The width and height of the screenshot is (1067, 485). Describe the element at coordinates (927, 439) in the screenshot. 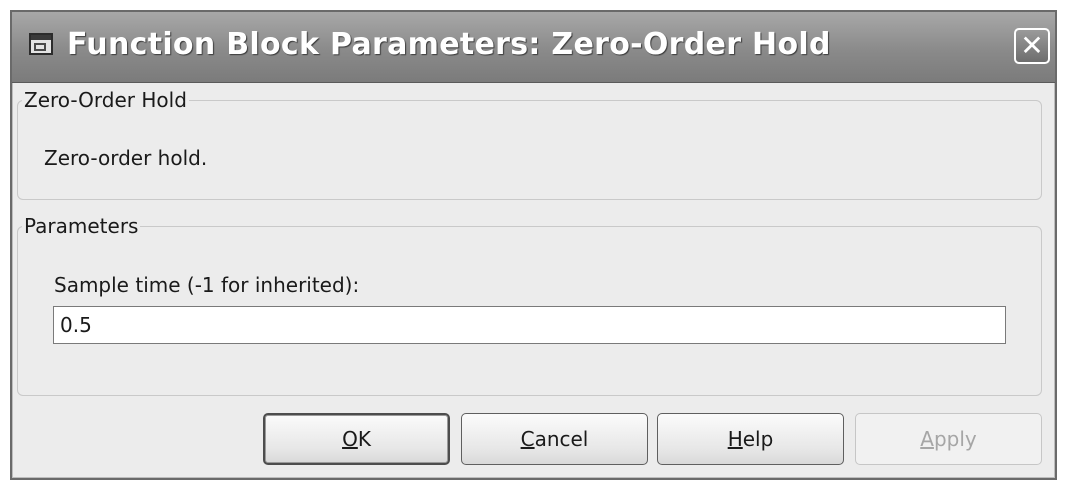

I see `apply-mnemonic: A` at that location.